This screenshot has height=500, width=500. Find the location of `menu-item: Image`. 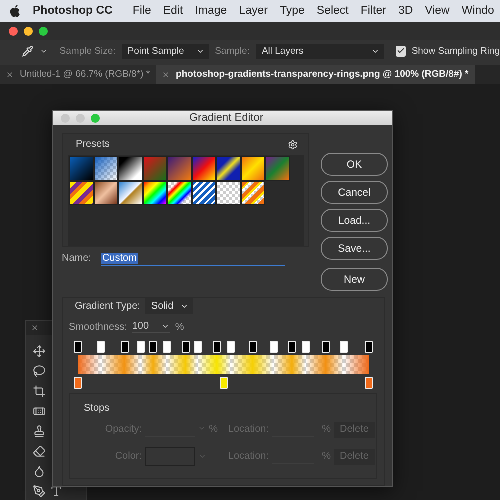

menu-item: Image is located at coordinates (211, 11).